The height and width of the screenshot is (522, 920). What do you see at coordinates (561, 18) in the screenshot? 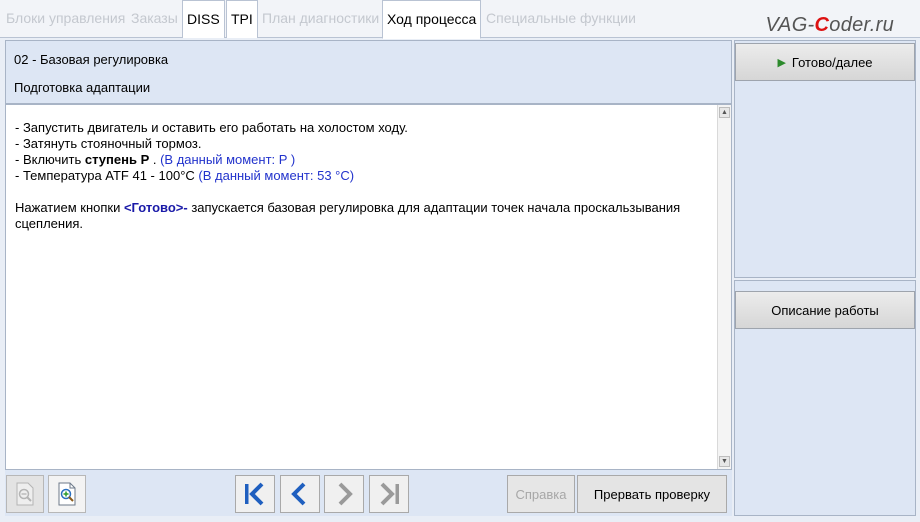
I see `tab-special-functions: Специальные функции` at bounding box center [561, 18].